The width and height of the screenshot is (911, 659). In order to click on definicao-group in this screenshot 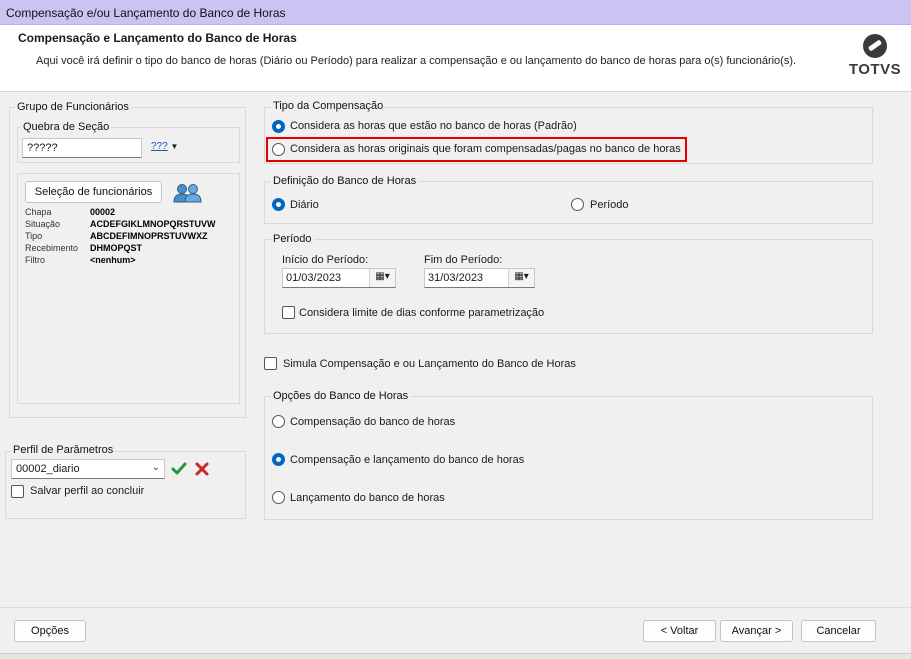, I will do `click(568, 202)`.